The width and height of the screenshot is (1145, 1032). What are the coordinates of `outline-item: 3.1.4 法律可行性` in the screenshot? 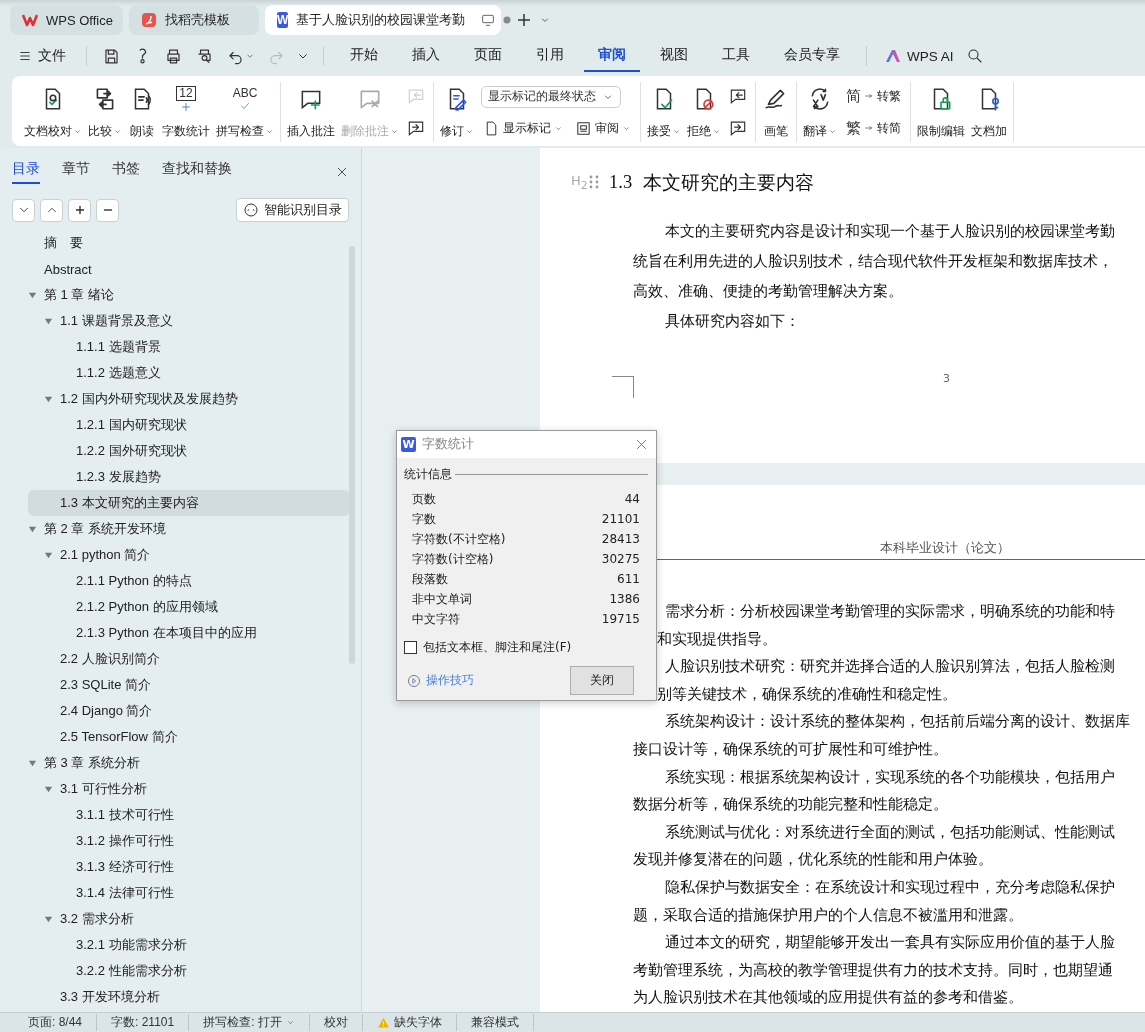 It's located at (189, 893).